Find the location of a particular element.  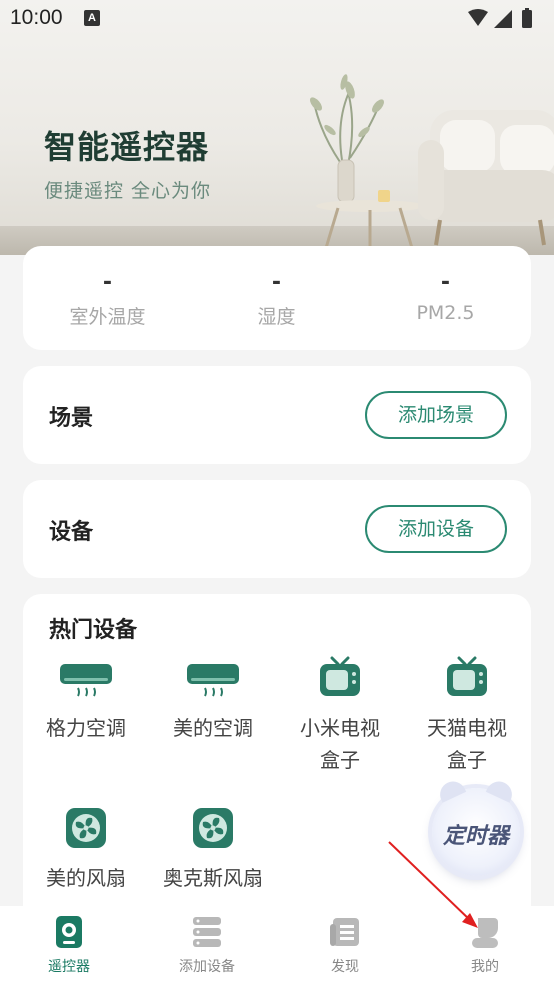

article-icon is located at coordinates (344, 932).